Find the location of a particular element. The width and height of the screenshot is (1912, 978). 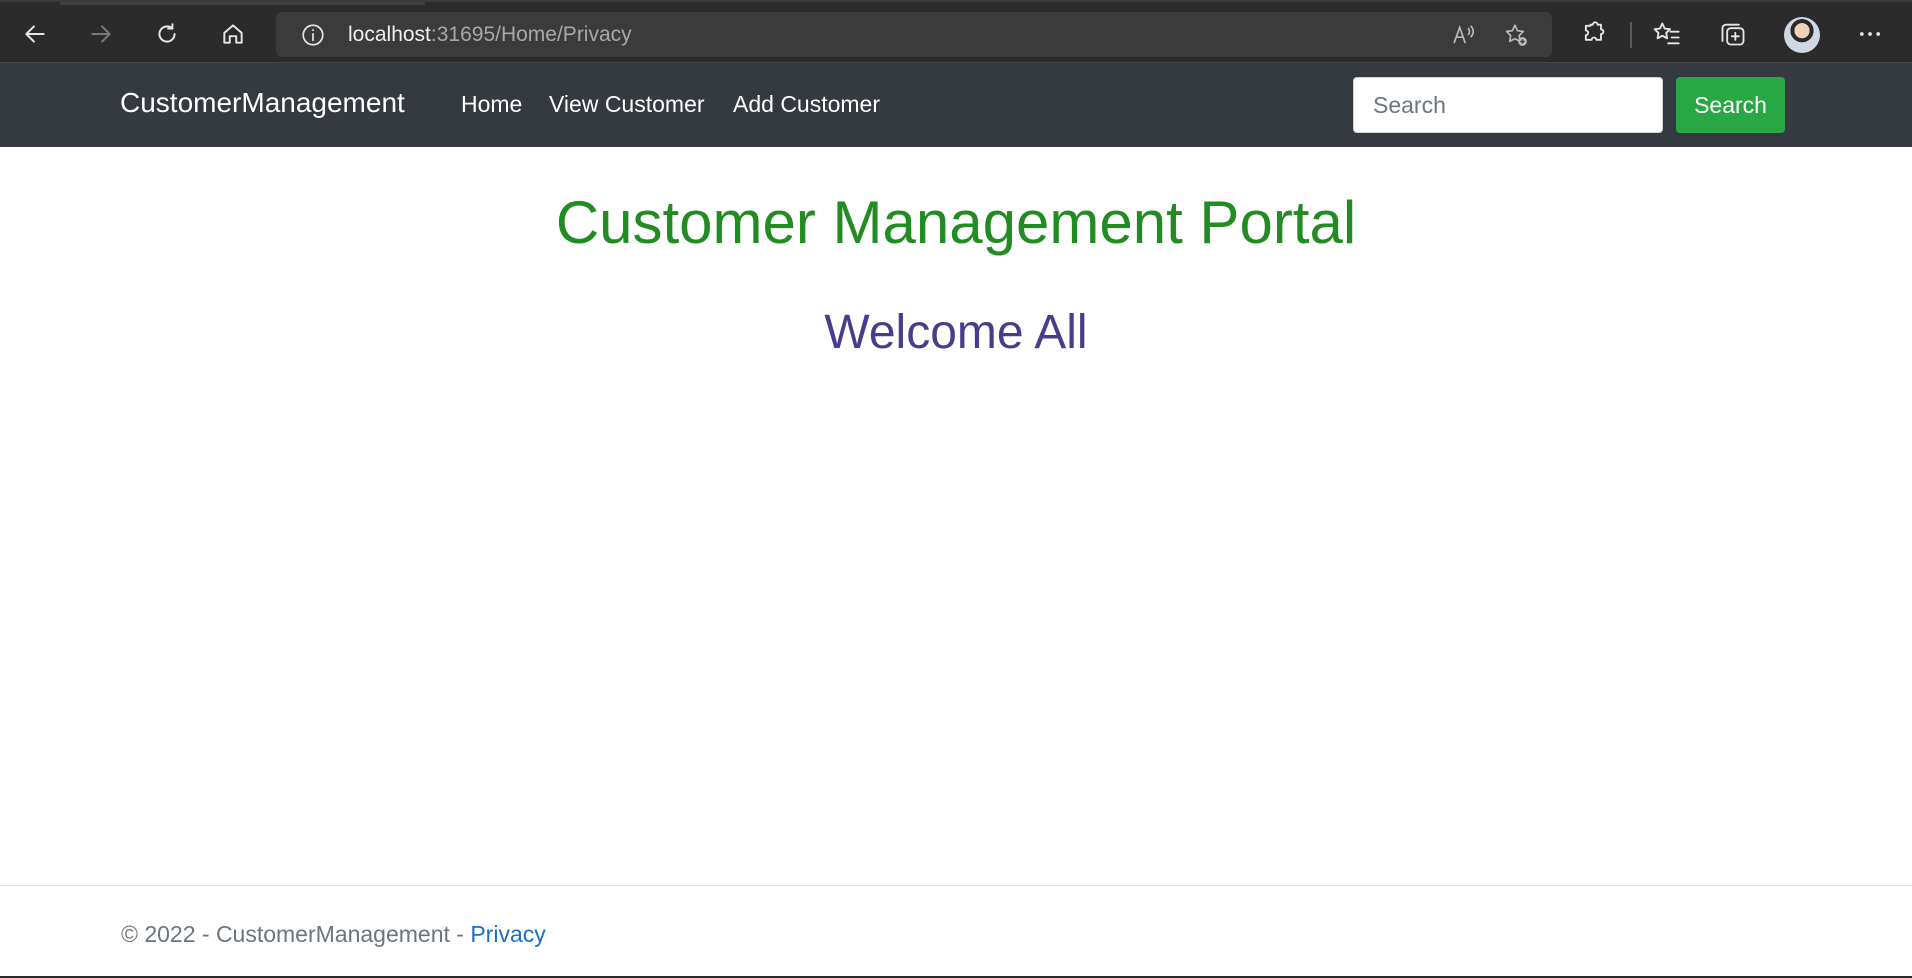

back-button is located at coordinates (35, 34).